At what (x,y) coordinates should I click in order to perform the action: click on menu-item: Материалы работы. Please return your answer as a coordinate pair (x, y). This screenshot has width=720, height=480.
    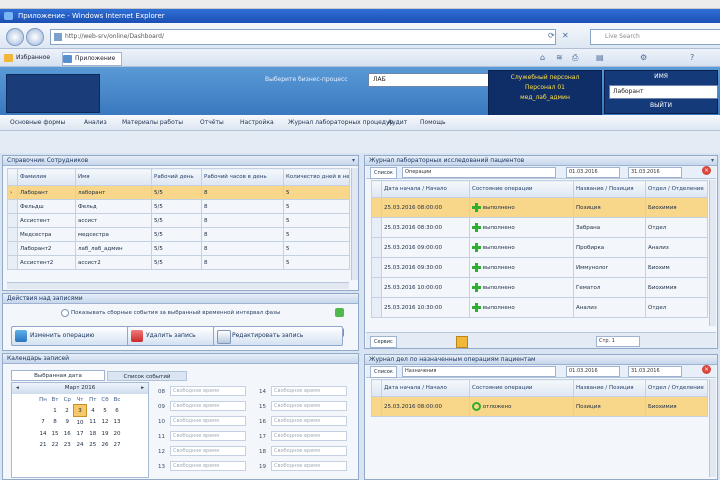
    Looking at the image, I should click on (152, 122).